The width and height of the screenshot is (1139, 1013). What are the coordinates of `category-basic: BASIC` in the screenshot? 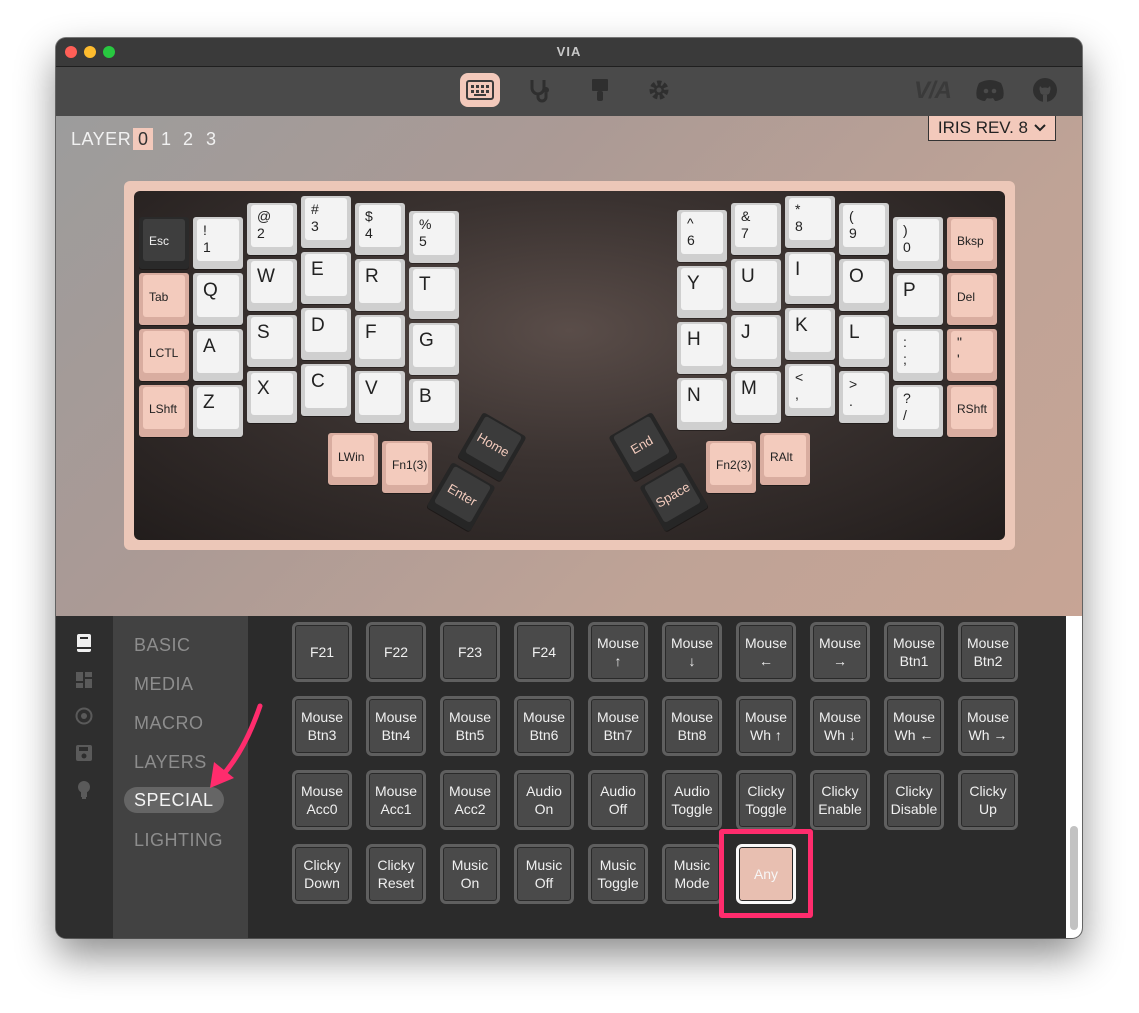 It's located at (162, 645).